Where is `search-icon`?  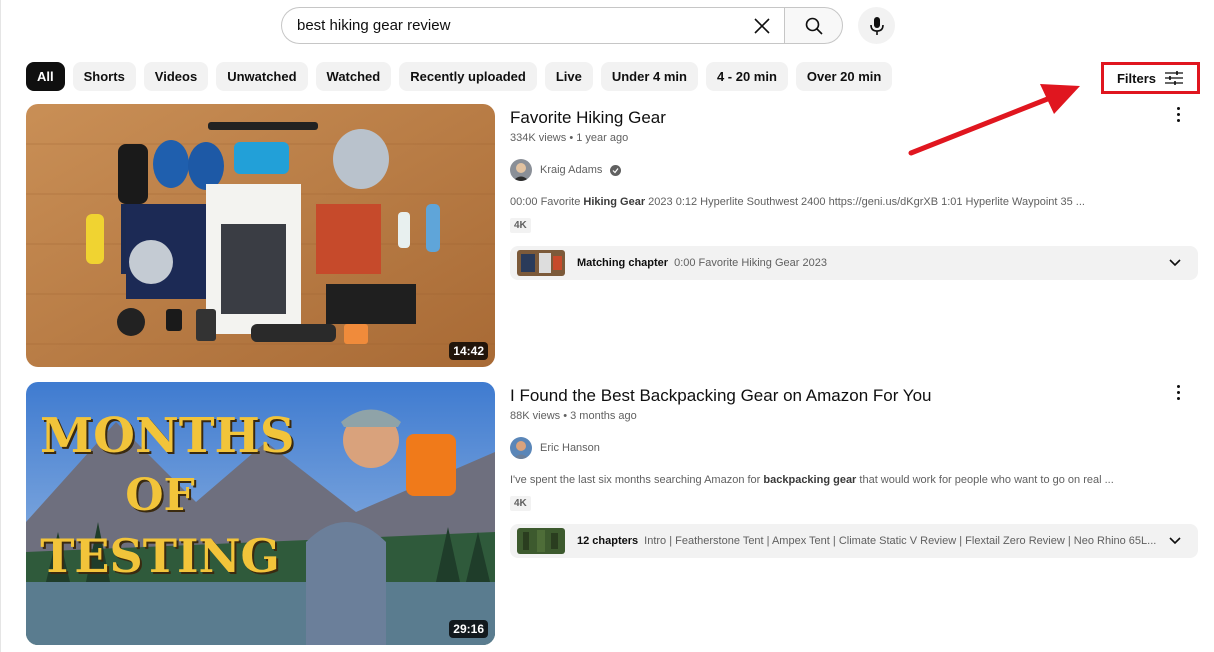 search-icon is located at coordinates (814, 26).